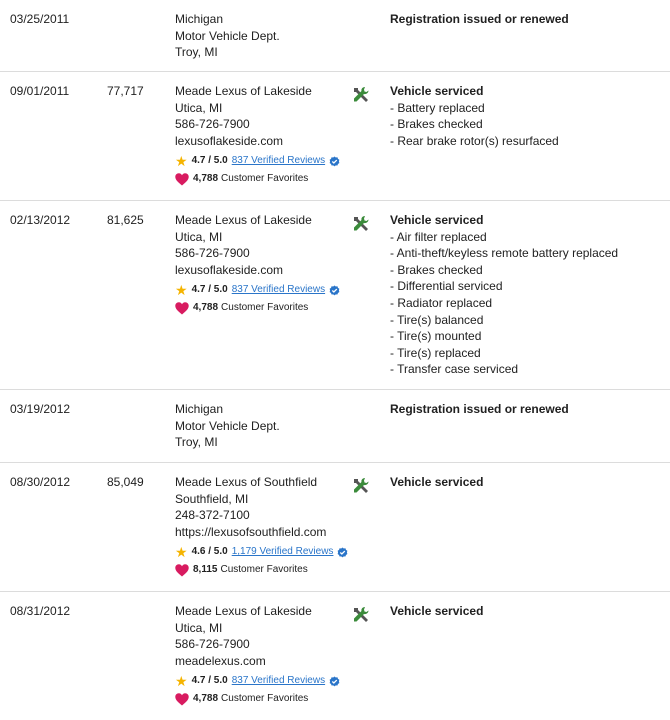  I want to click on customer-favorites: 4,788 Customer Favorites, so click(260, 699).